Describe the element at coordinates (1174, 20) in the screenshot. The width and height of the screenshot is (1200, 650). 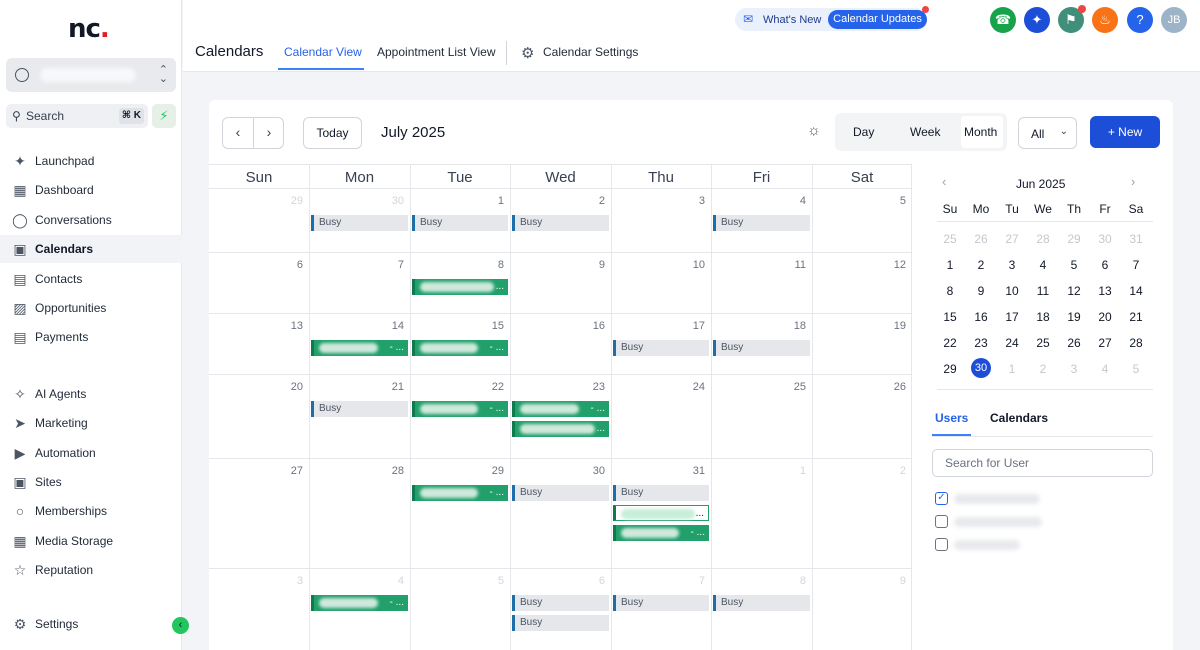
I see `user-avatar: JB` at that location.